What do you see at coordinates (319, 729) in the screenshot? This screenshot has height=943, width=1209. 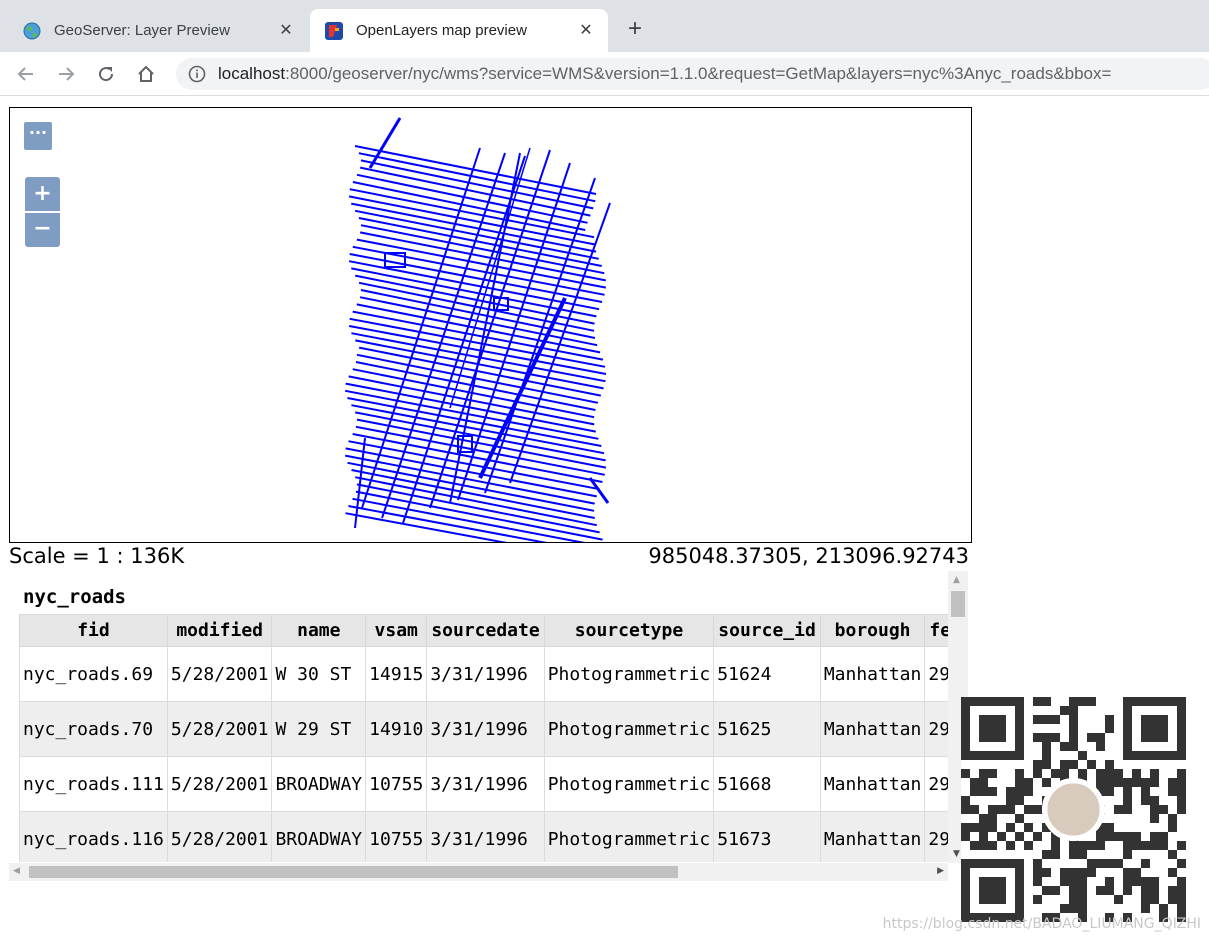 I see `table-cell: W 29 ST` at bounding box center [319, 729].